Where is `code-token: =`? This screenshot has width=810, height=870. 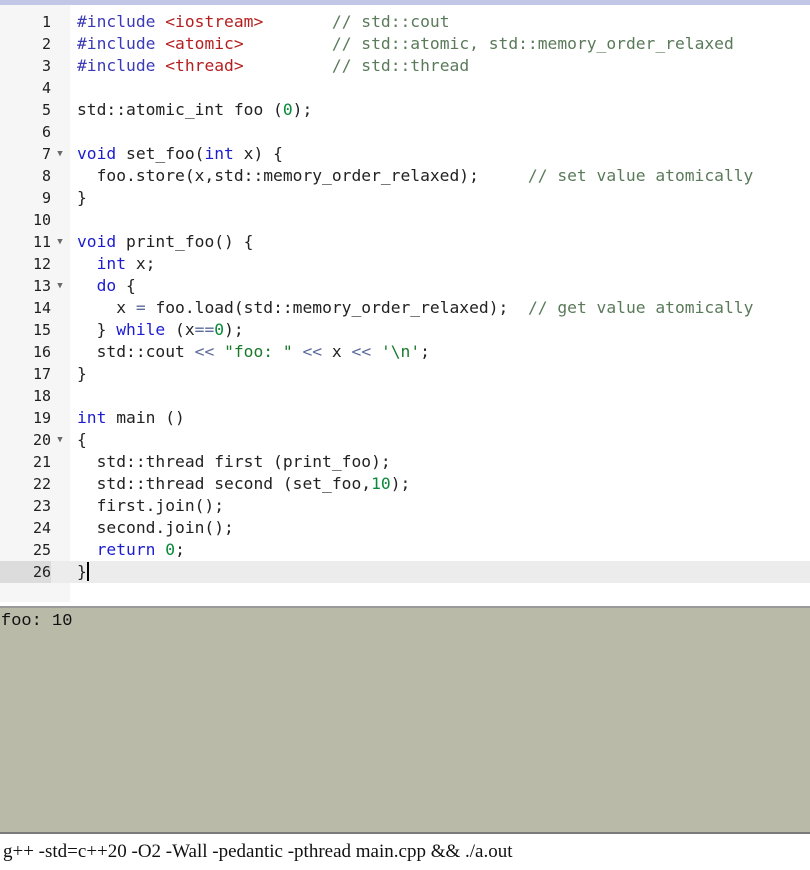
code-token: = is located at coordinates (140, 307).